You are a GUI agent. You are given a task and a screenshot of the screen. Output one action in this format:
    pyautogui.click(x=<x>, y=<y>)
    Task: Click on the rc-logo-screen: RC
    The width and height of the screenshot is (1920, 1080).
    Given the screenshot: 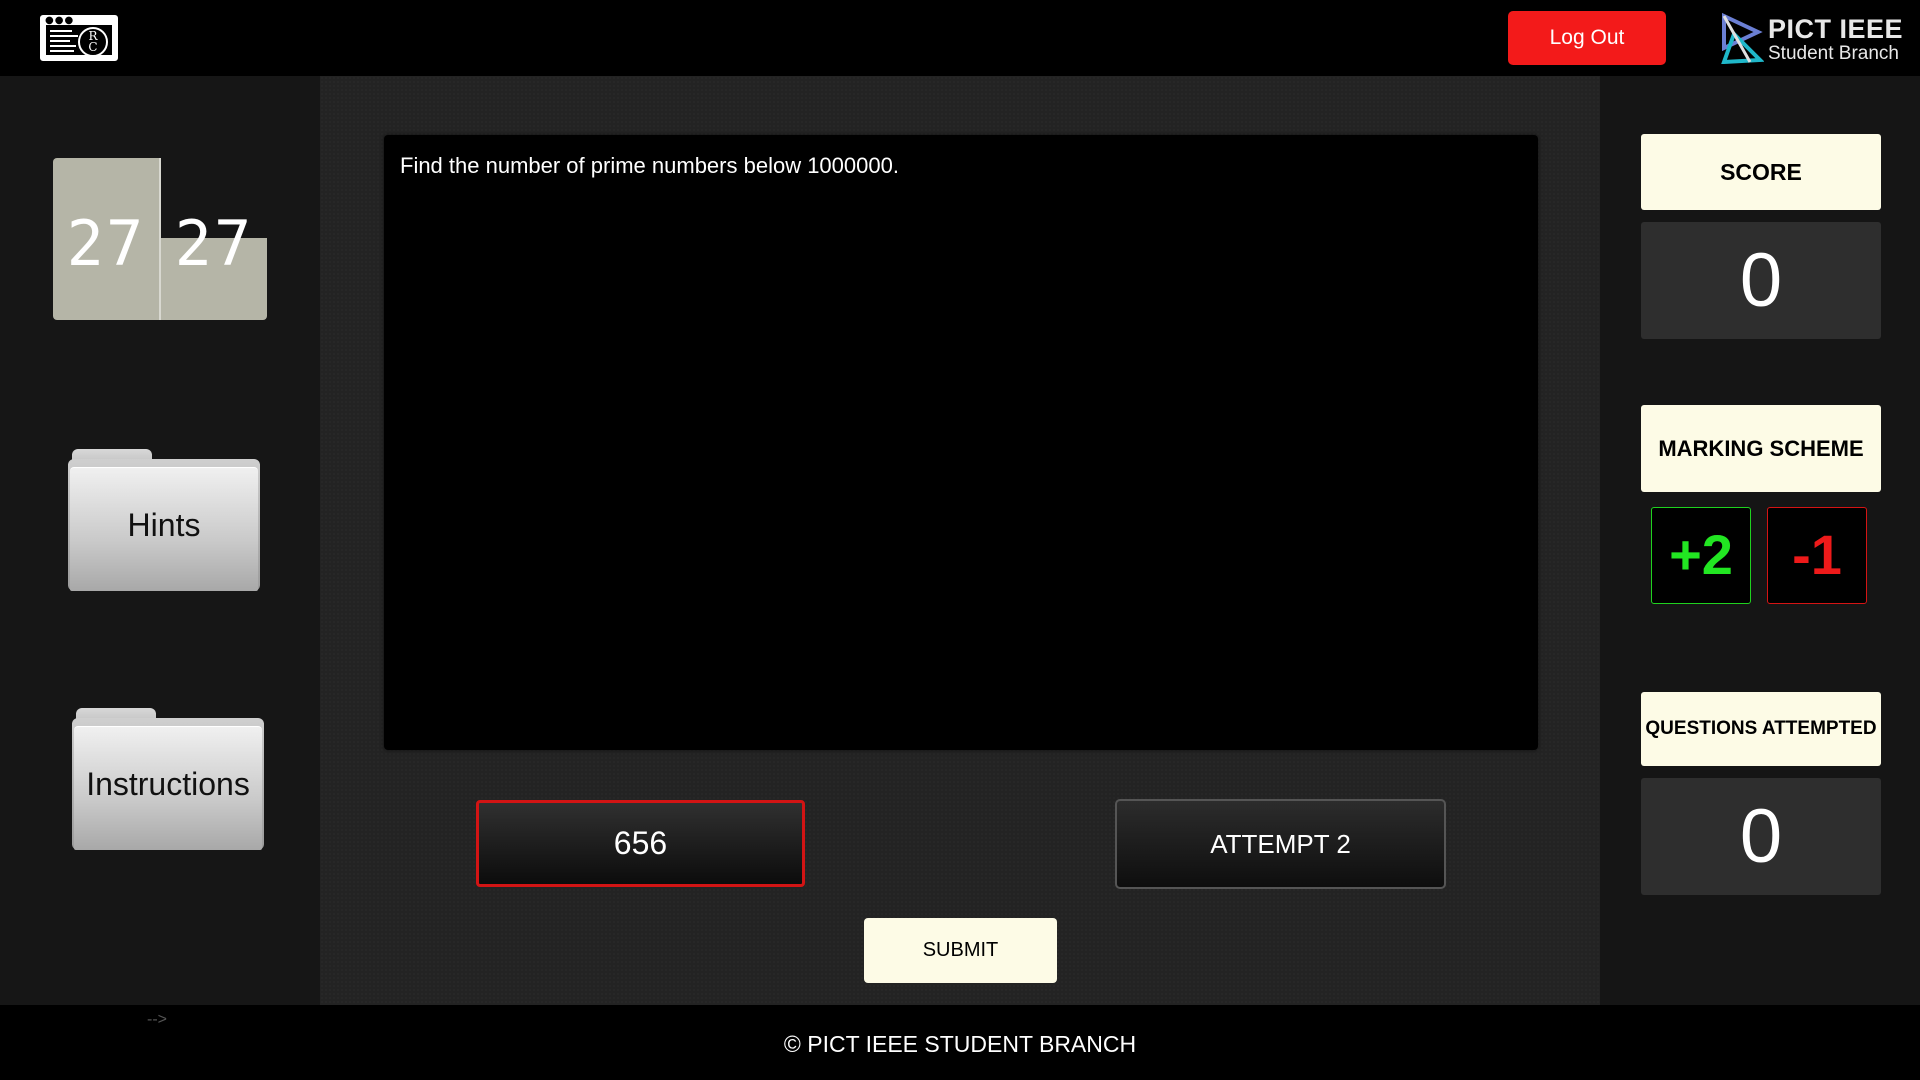 What is the action you would take?
    pyautogui.click(x=79, y=41)
    